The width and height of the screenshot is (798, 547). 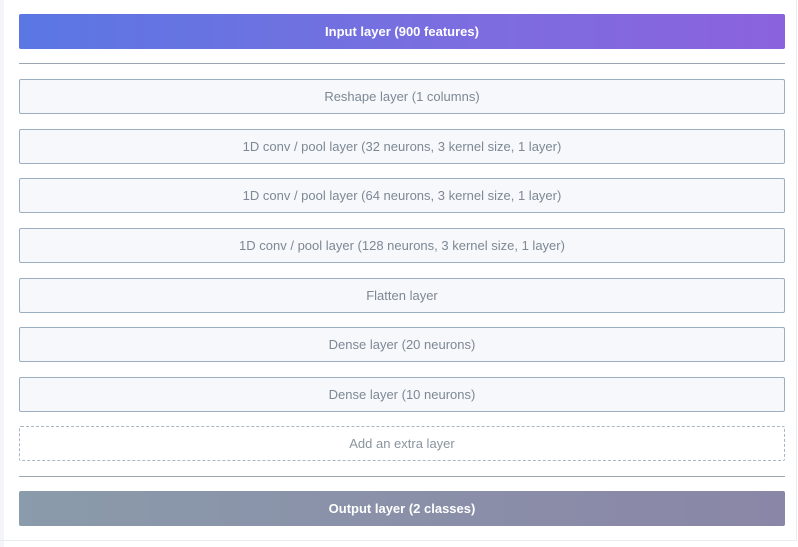 What do you see at coordinates (402, 394) in the screenshot?
I see `layer-dense-10: Dense layer (10 neurons)` at bounding box center [402, 394].